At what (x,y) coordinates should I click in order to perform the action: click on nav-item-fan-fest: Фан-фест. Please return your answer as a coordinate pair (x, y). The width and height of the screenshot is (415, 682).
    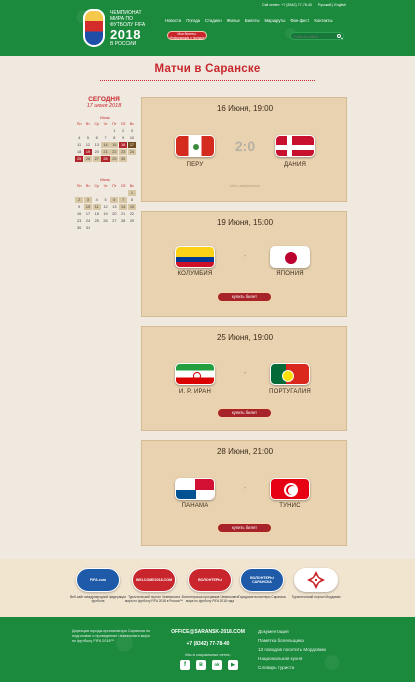
    Looking at the image, I should click on (299, 20).